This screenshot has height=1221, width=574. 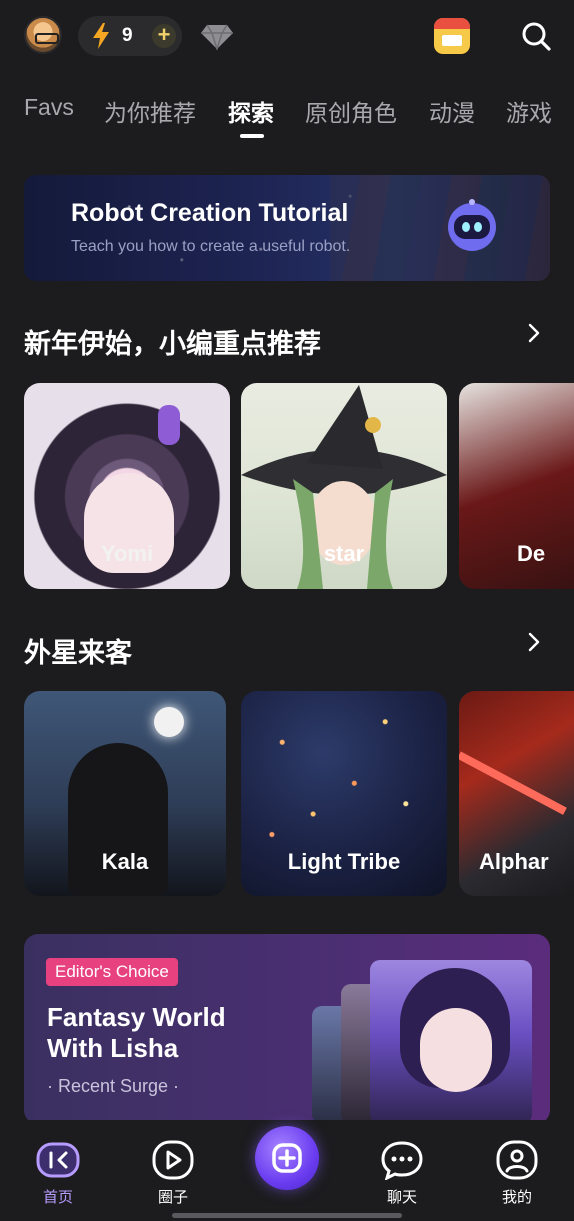 What do you see at coordinates (252, 136) in the screenshot?
I see `active-tab-indicator` at bounding box center [252, 136].